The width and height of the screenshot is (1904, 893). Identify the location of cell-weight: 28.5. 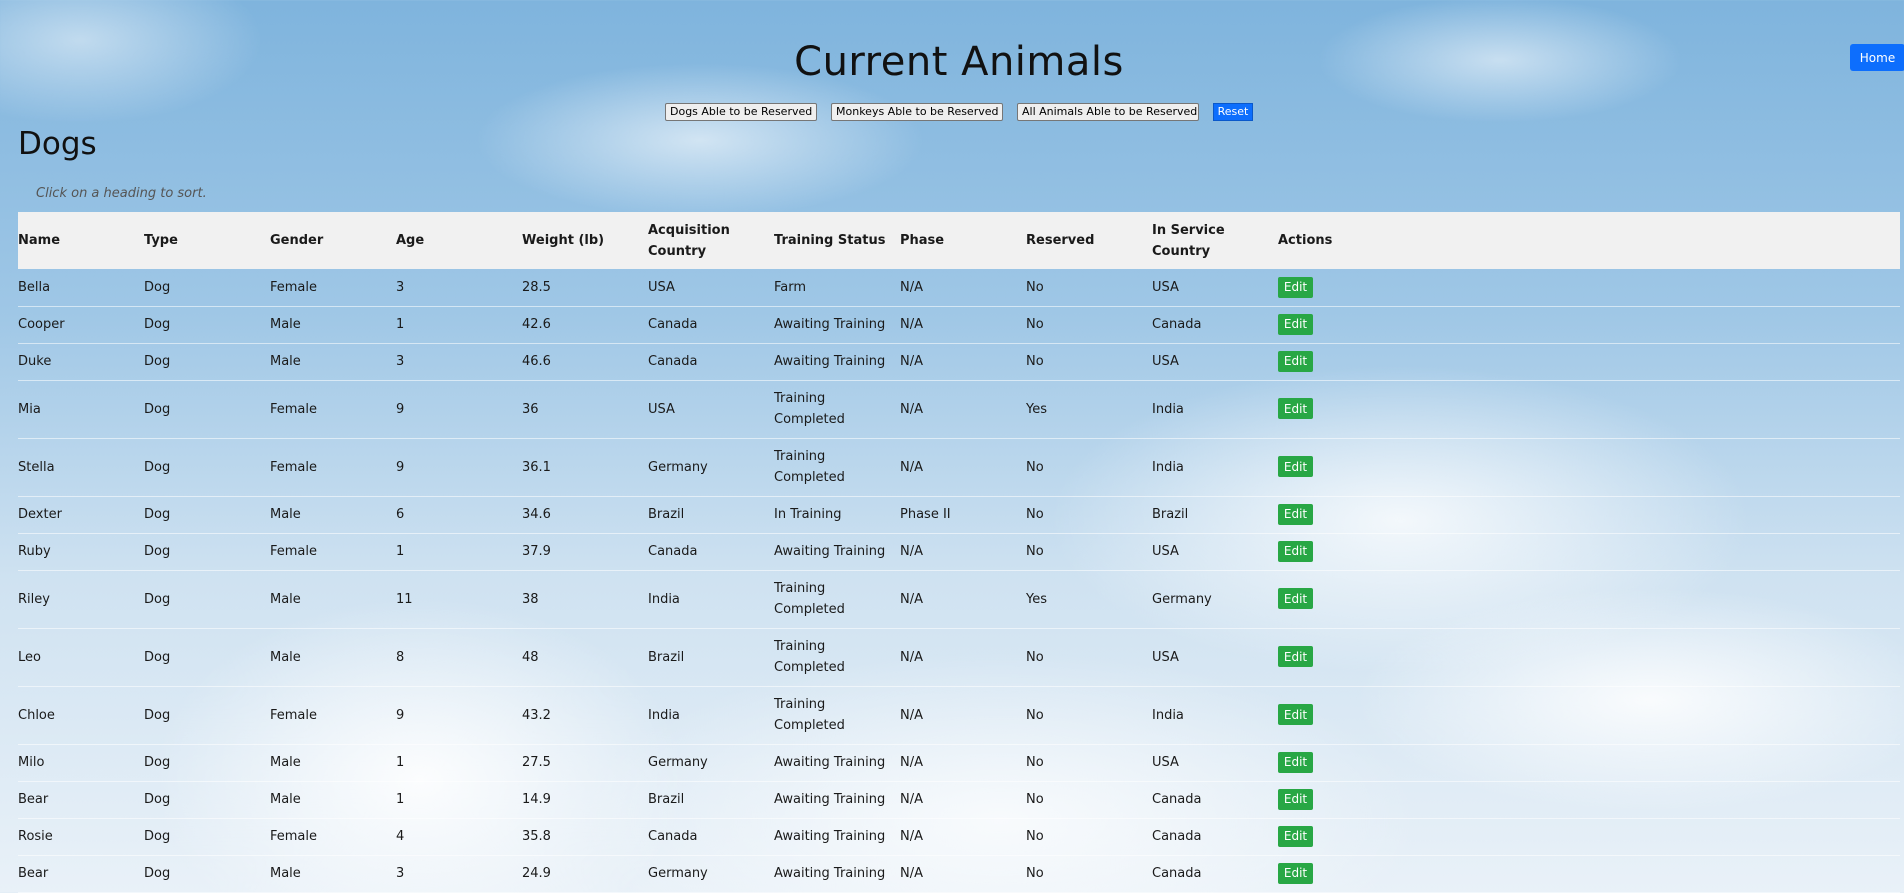
(585, 288).